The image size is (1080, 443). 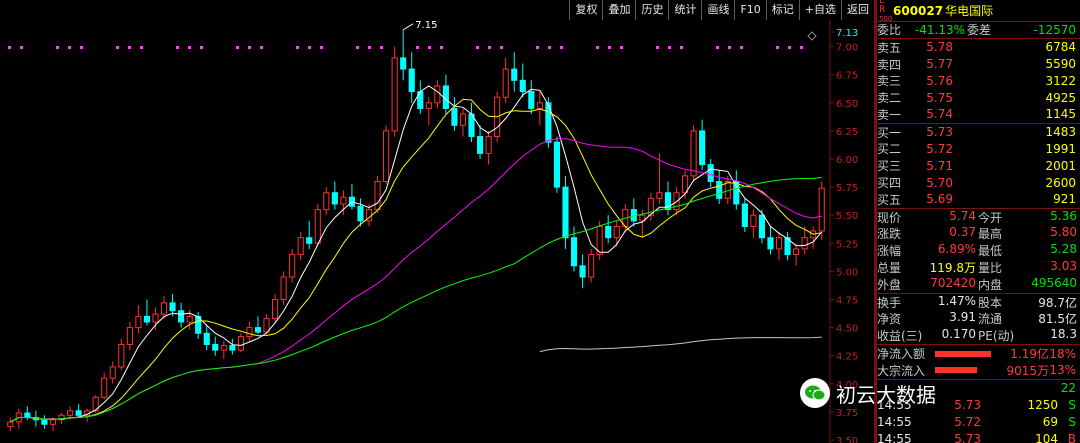 What do you see at coordinates (889, 166) in the screenshot?
I see `level-label: 买三` at bounding box center [889, 166].